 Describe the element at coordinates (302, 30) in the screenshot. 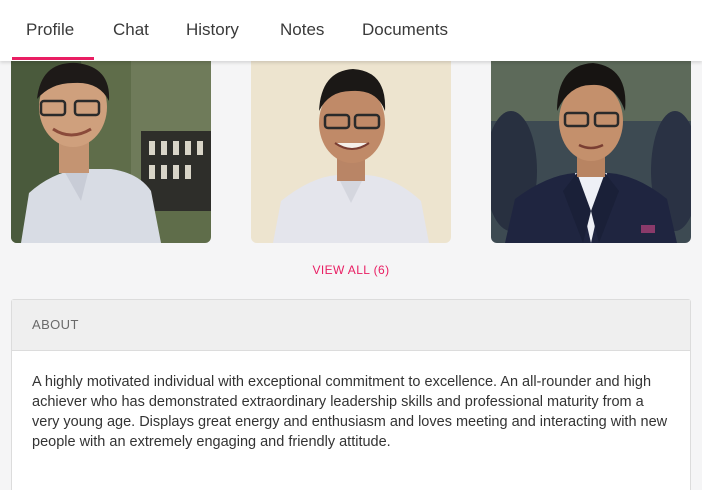

I see `tab-notes: Notes` at that location.